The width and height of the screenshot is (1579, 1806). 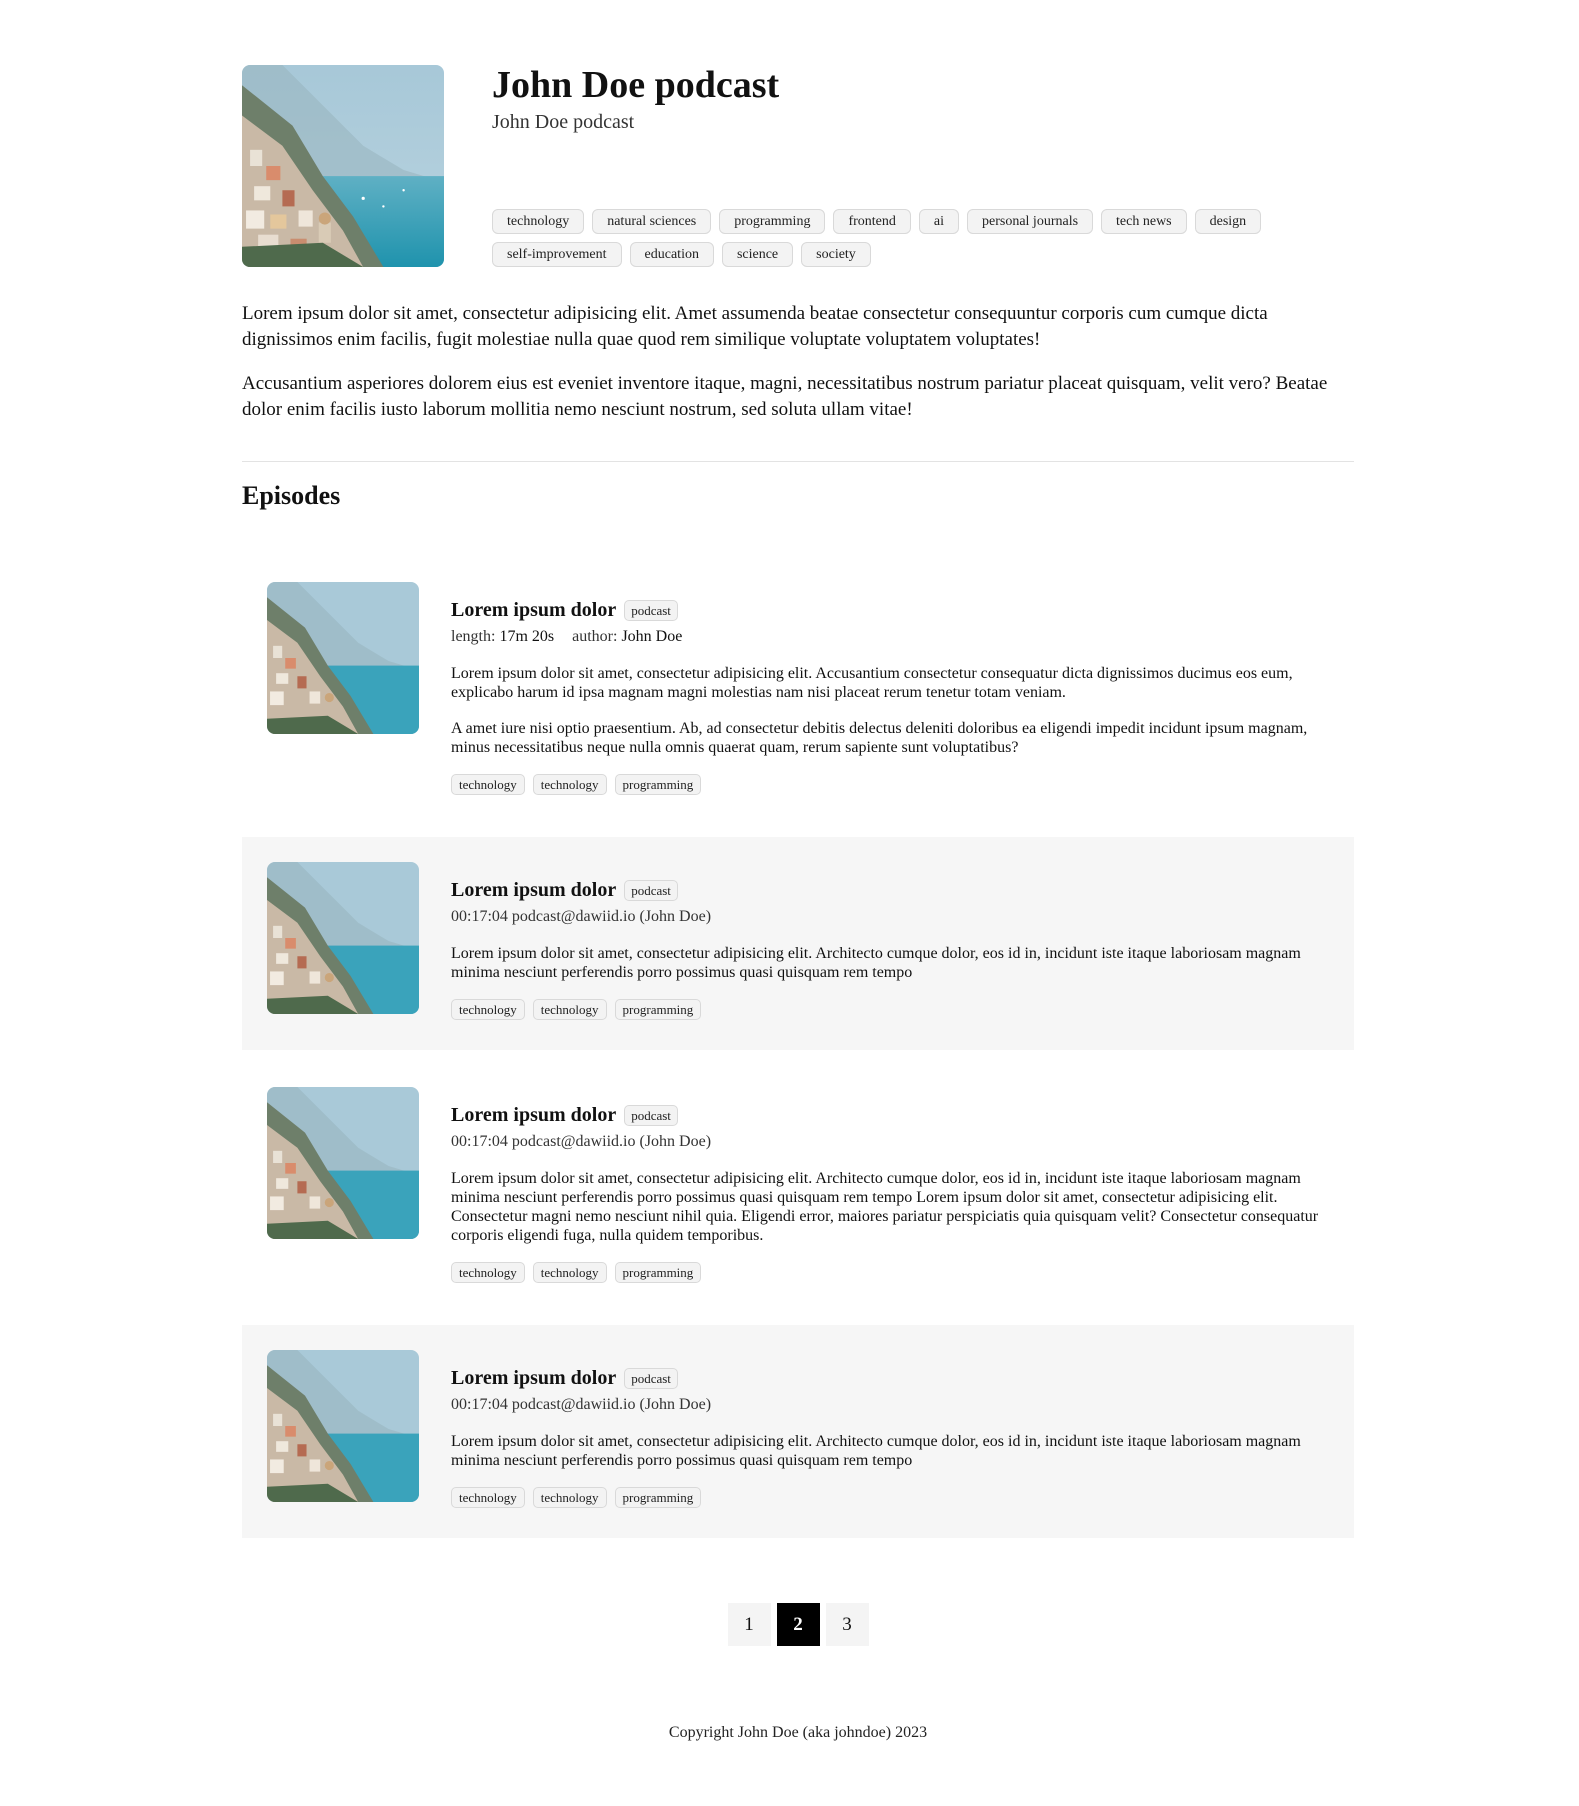 What do you see at coordinates (1030, 221) in the screenshot?
I see `tag-personal-journals: personal journals` at bounding box center [1030, 221].